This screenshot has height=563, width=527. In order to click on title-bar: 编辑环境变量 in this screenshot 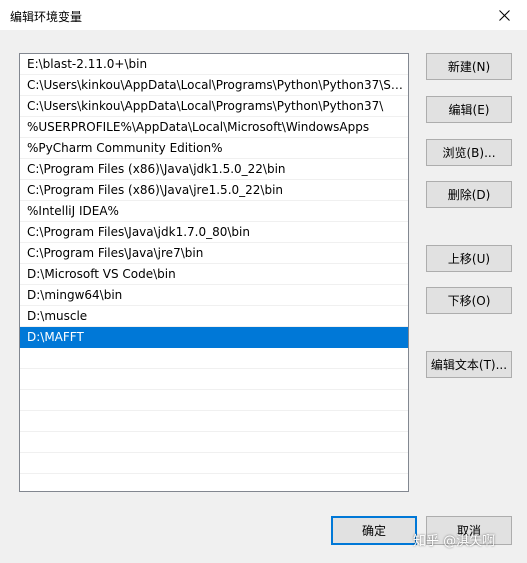, I will do `click(263, 15)`.